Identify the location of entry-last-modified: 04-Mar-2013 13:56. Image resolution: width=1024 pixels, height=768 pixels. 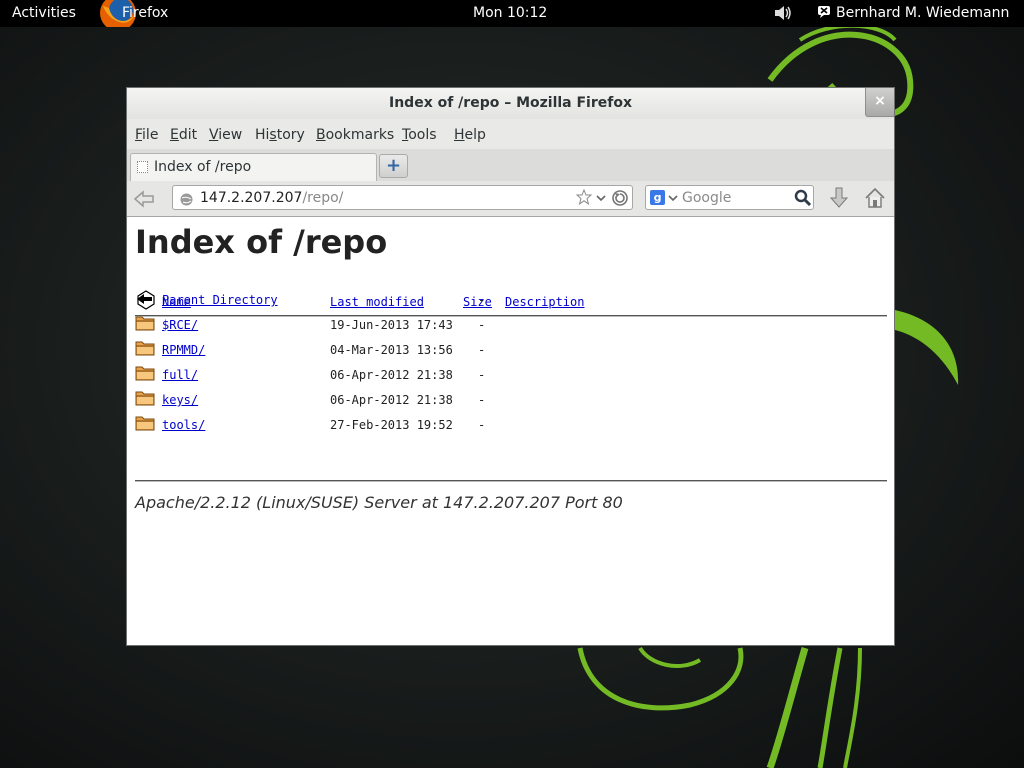
(391, 350).